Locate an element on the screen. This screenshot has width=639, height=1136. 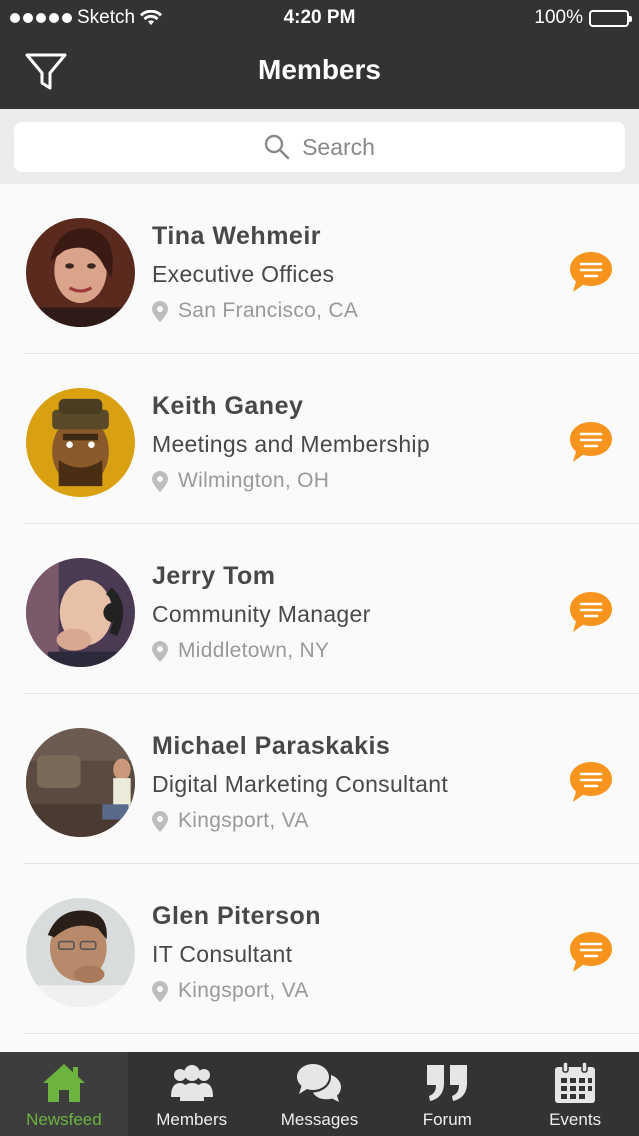
tab-label: Messages is located at coordinates (319, 1119).